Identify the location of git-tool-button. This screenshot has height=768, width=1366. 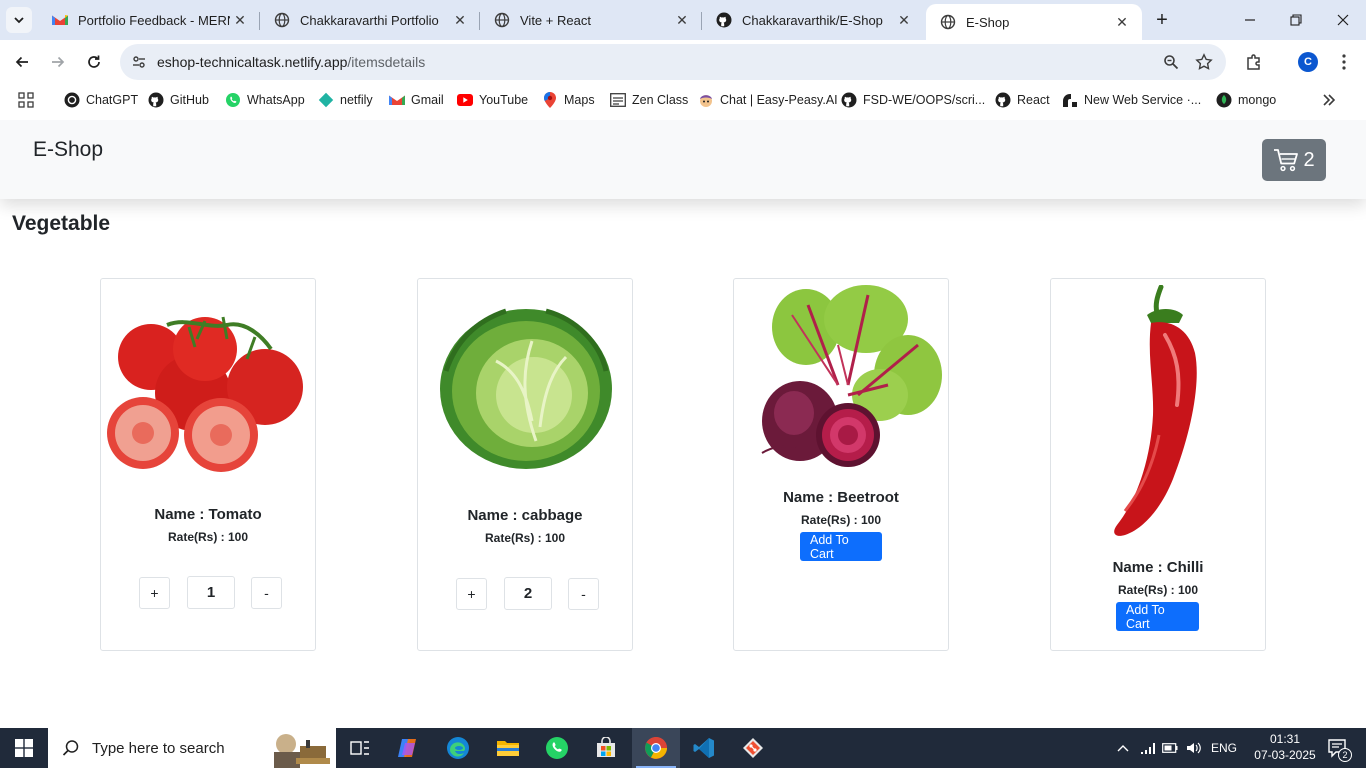
(753, 748).